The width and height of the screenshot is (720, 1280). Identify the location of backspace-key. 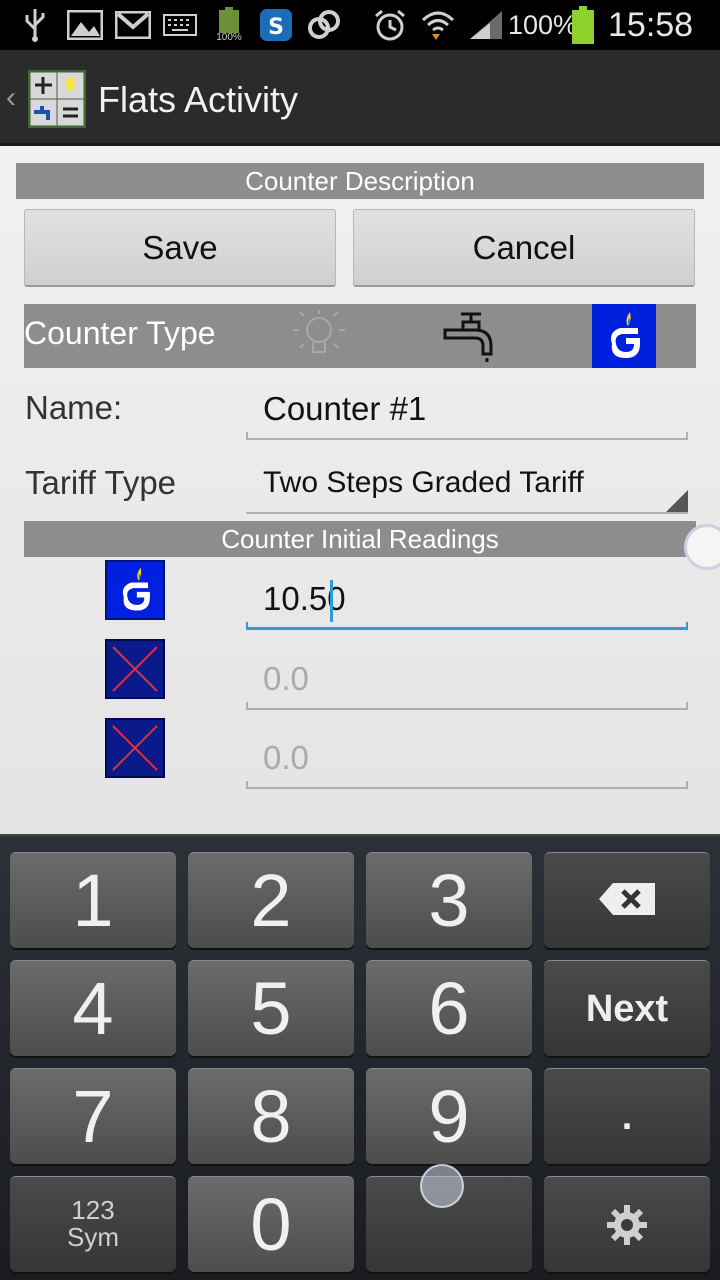
(627, 900).